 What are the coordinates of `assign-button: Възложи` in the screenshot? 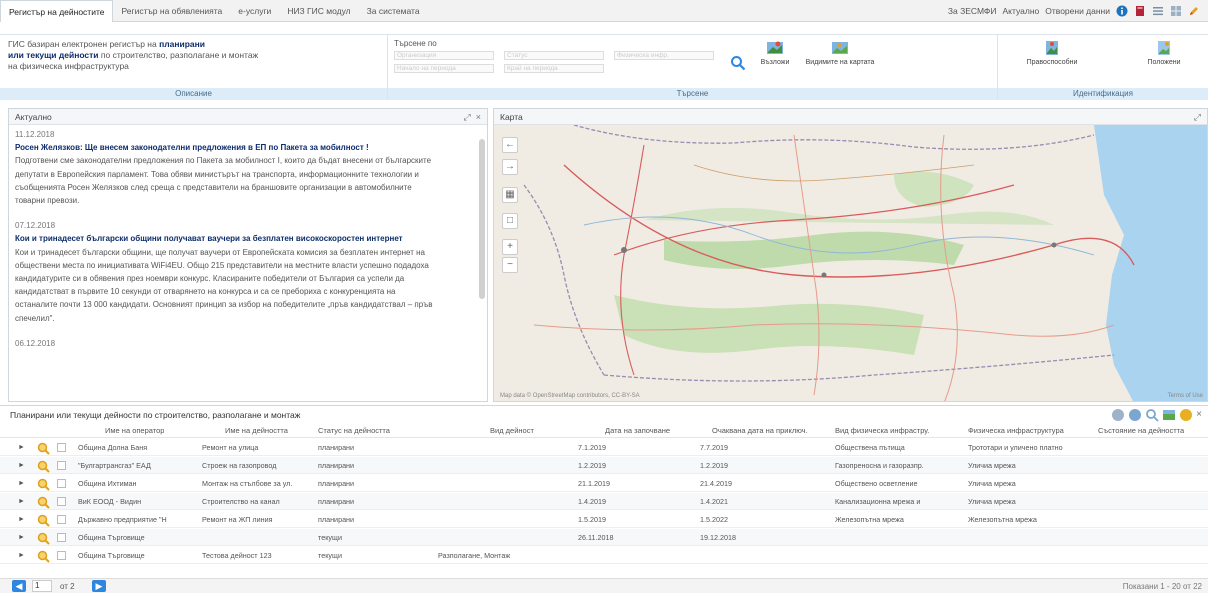 It's located at (775, 52).